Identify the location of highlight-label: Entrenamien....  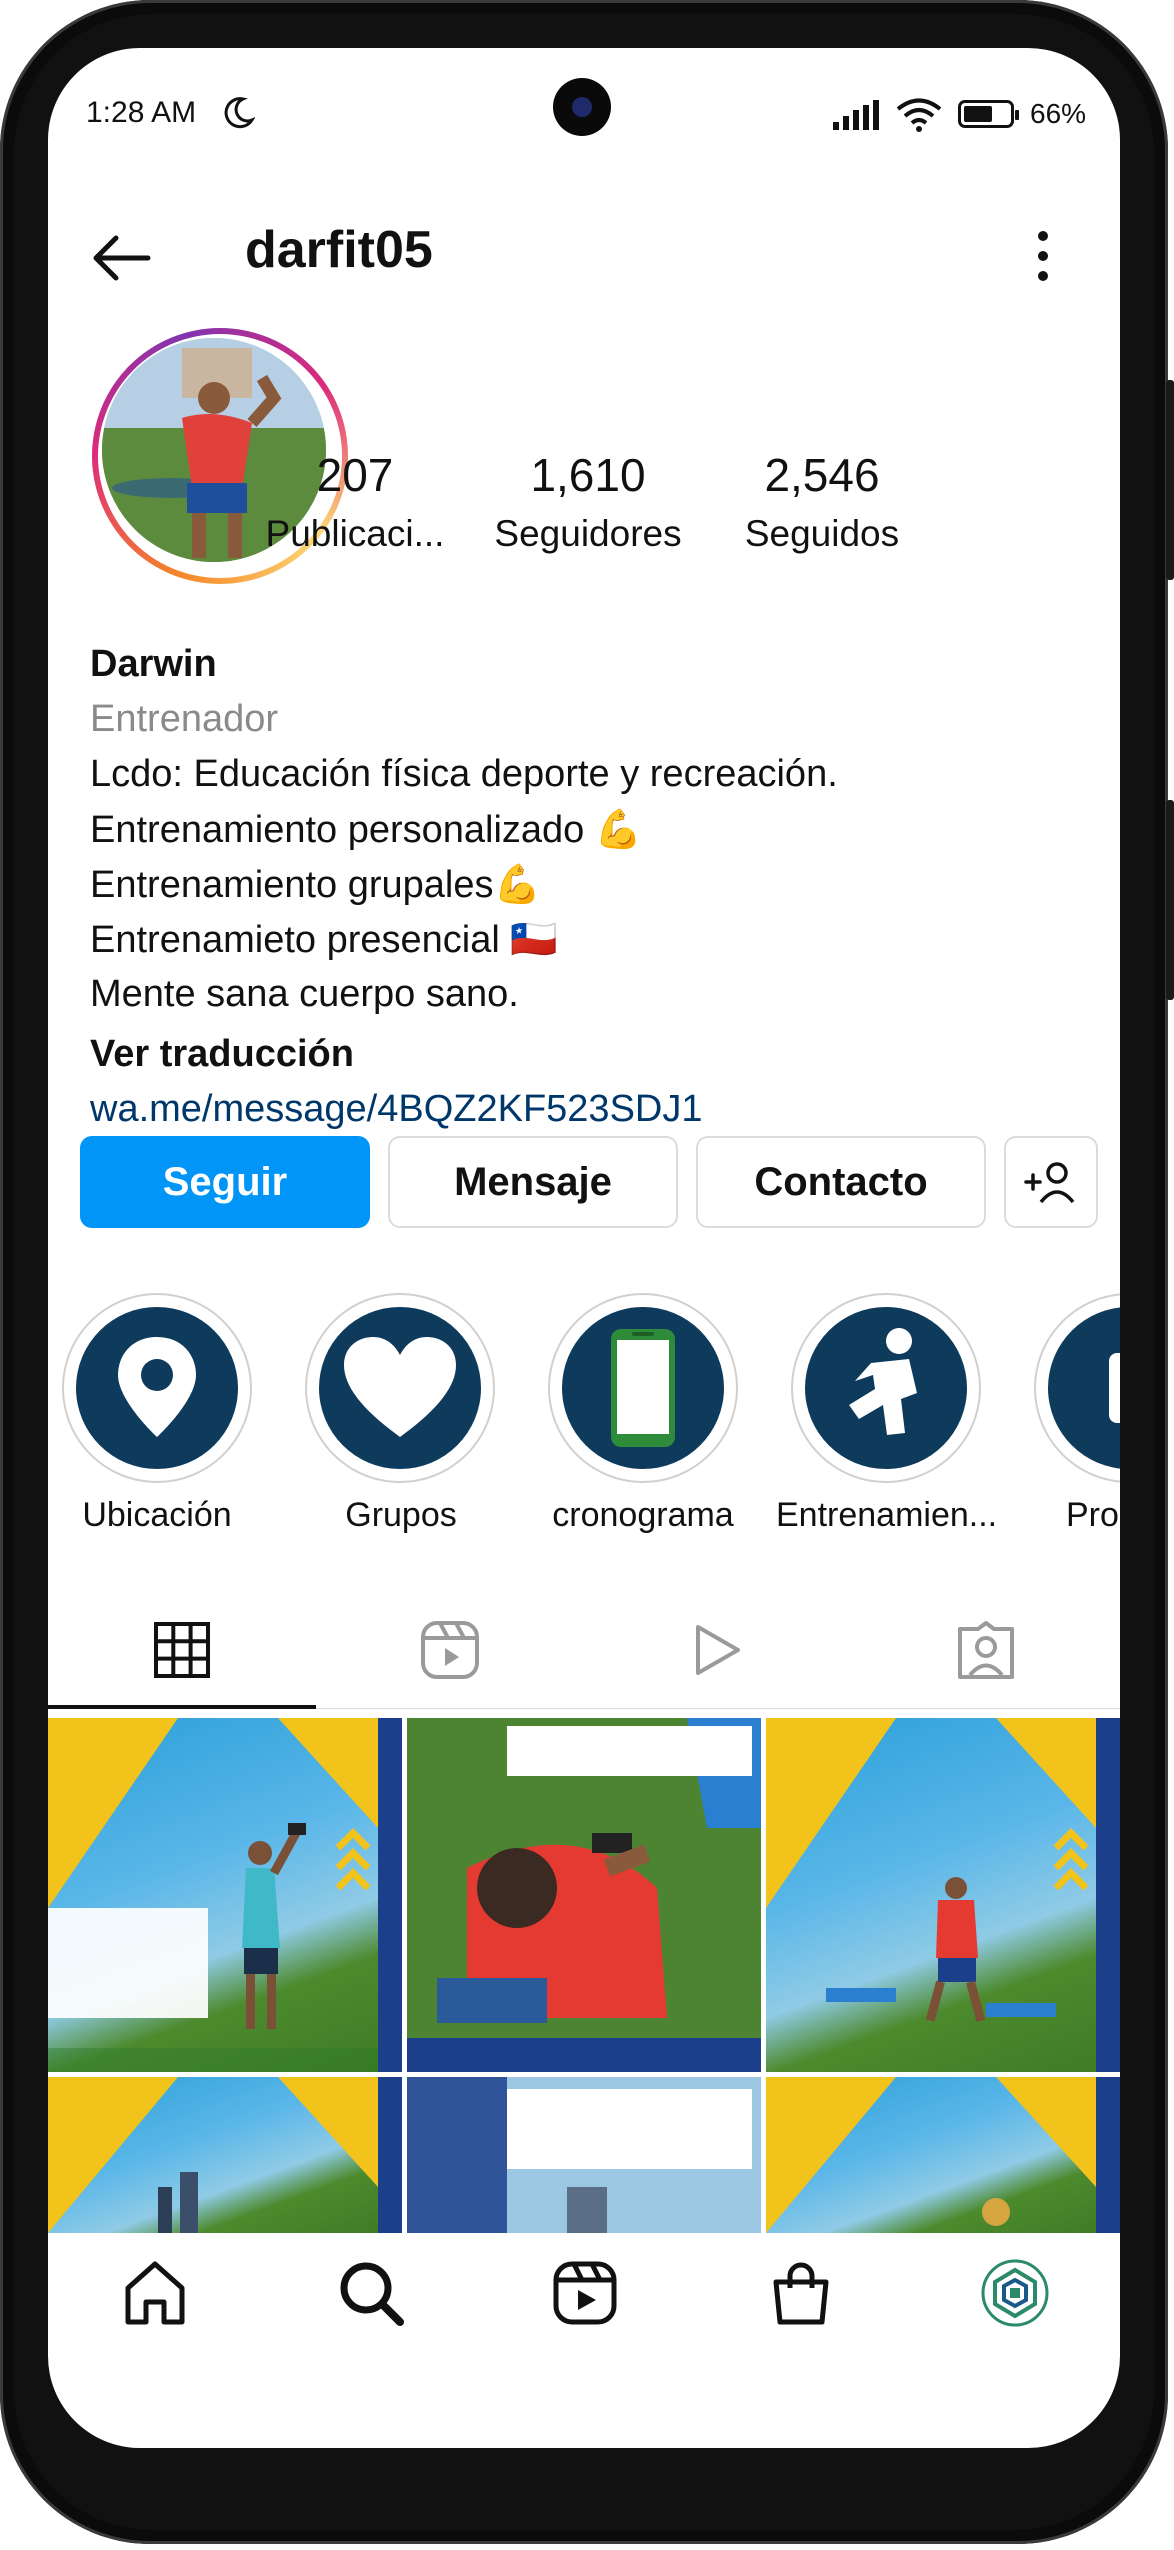
(887, 1515).